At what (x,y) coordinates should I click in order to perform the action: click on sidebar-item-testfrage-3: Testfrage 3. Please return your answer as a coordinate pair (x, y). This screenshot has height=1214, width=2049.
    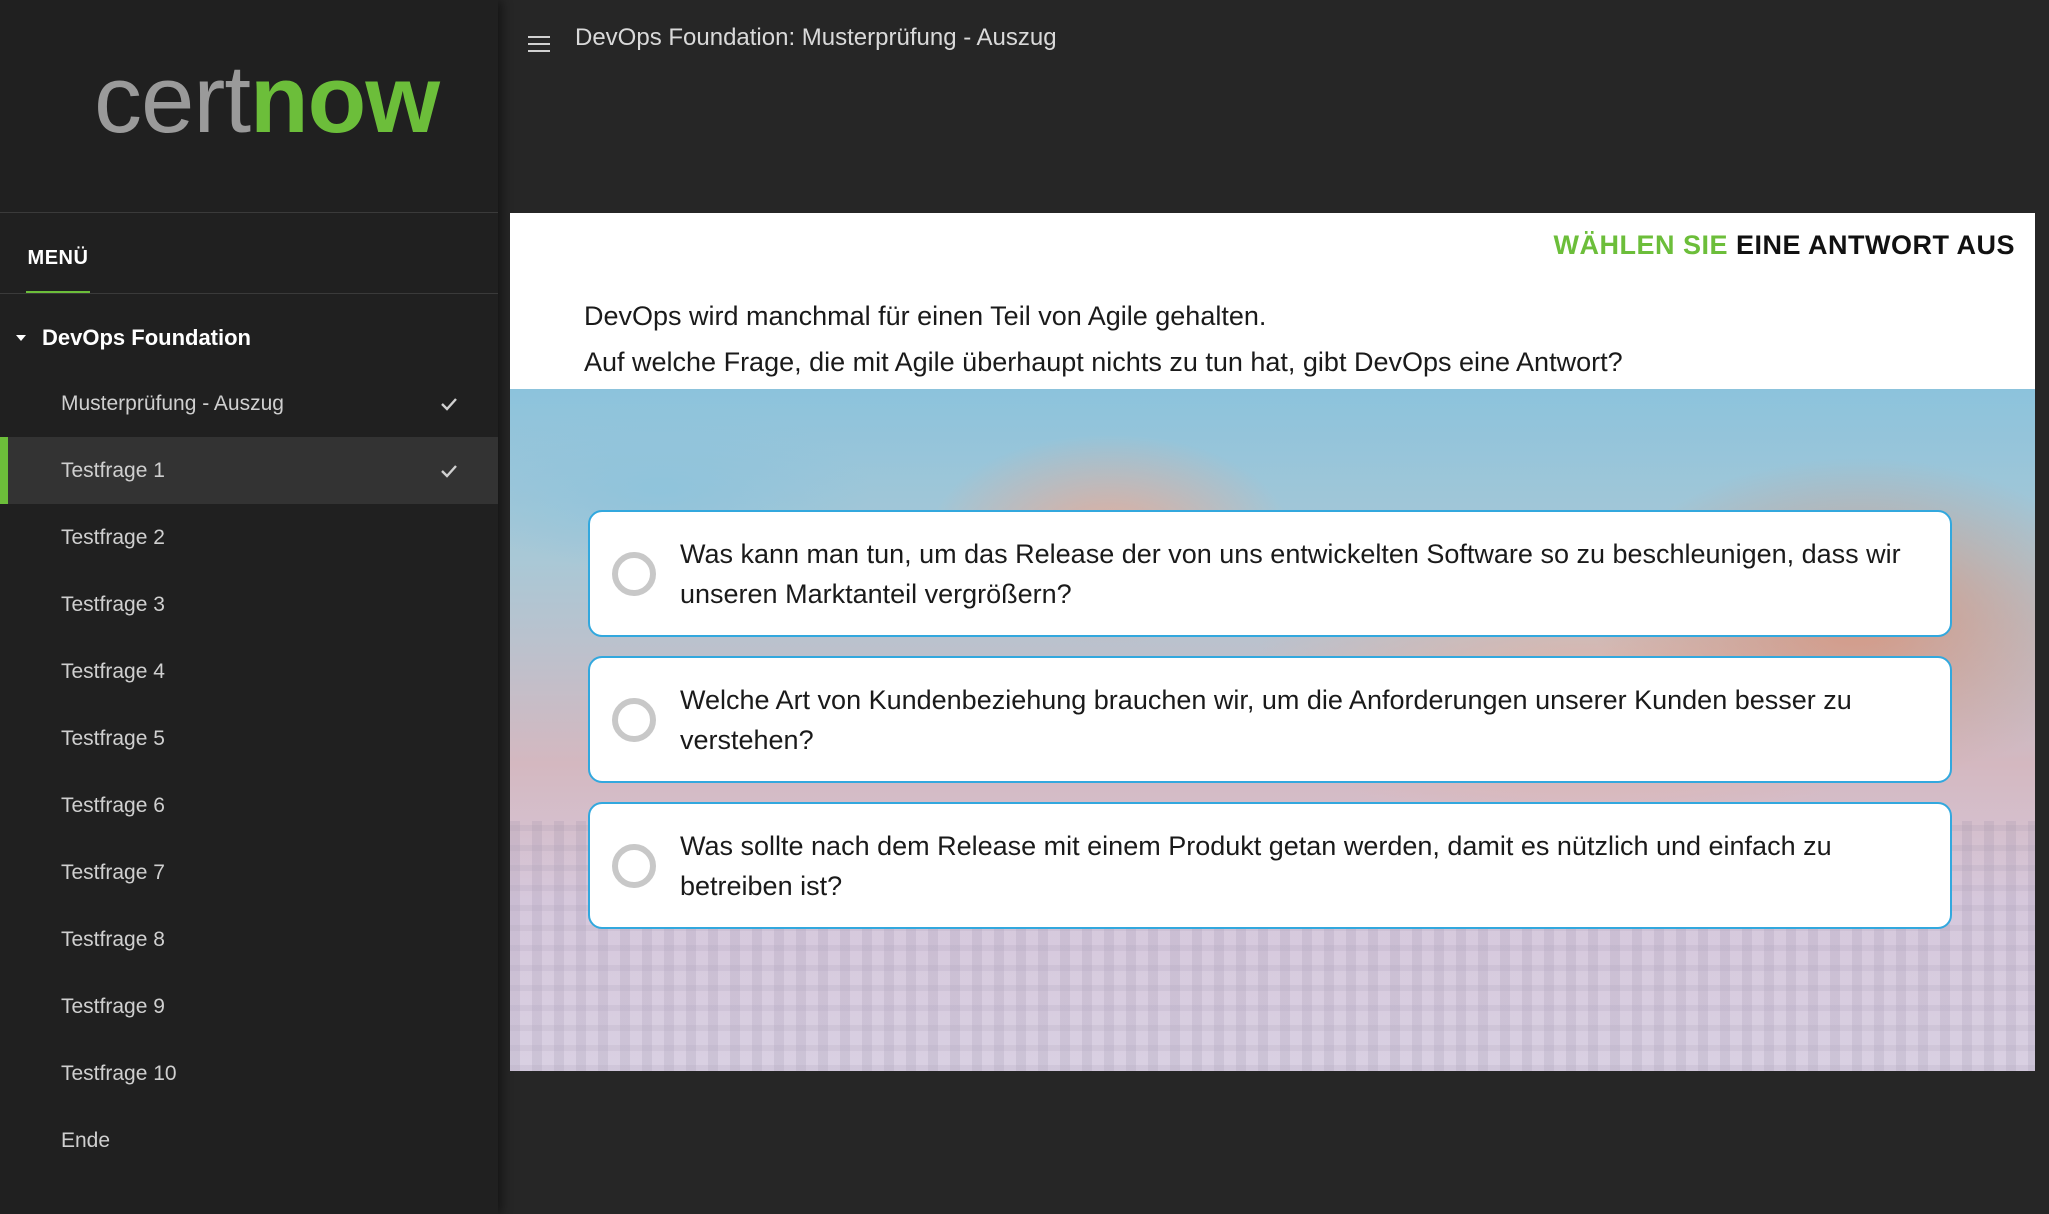
    Looking at the image, I should click on (249, 604).